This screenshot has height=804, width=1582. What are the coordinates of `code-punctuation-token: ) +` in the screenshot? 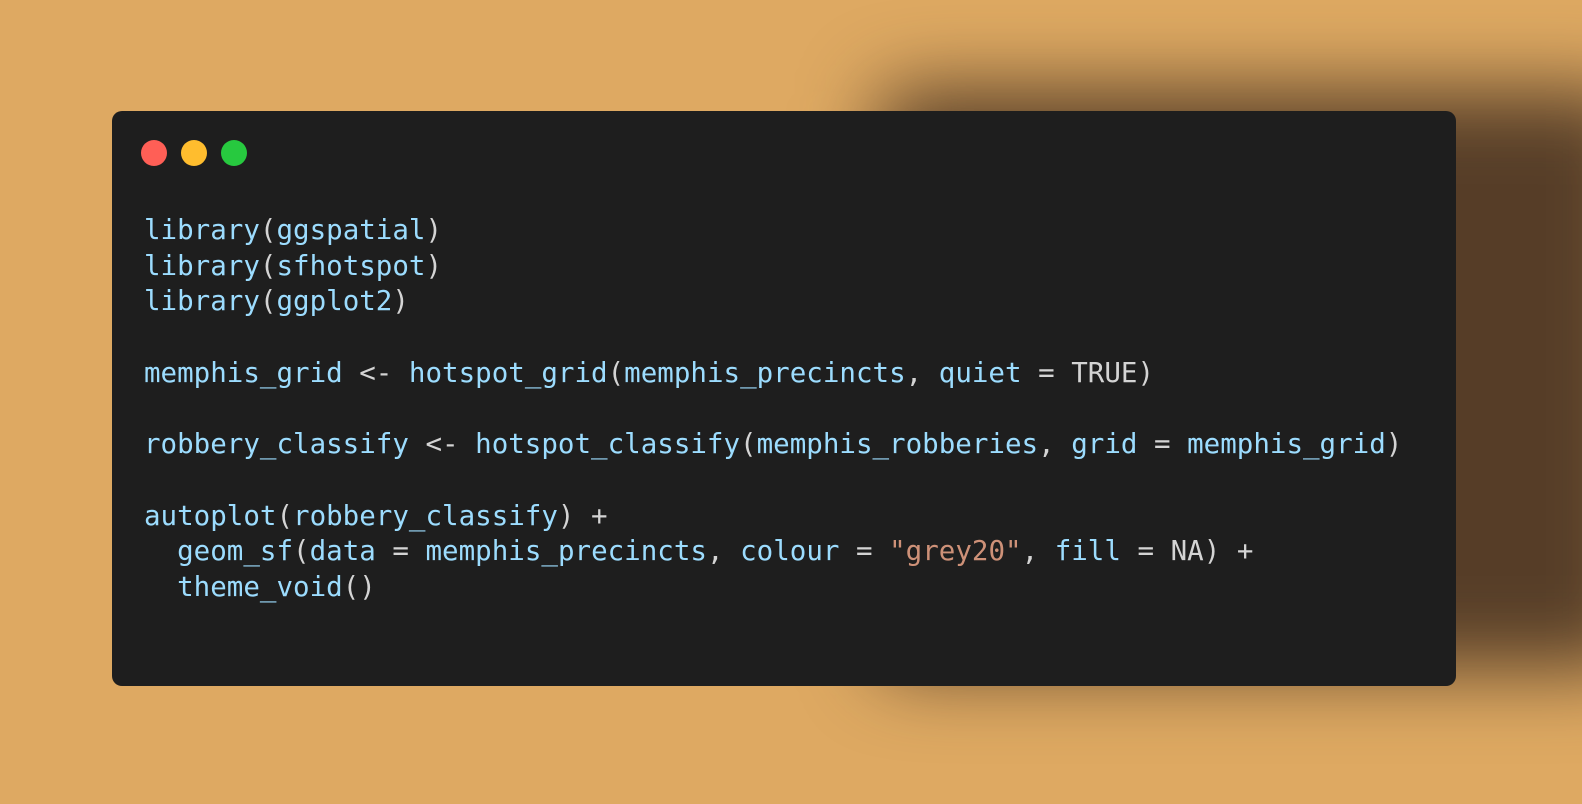 It's located at (582, 515).